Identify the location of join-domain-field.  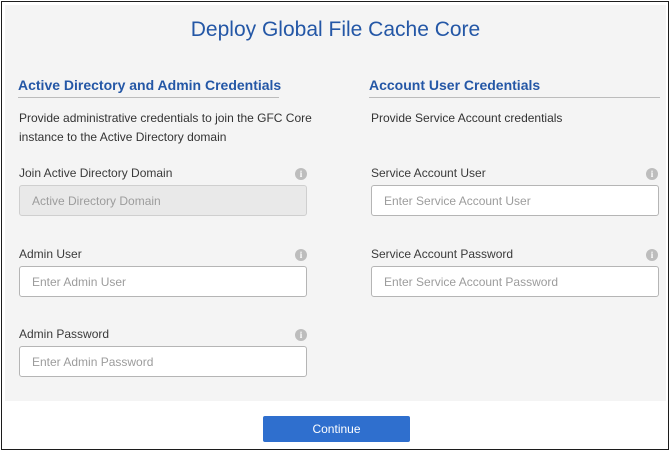
(163, 200).